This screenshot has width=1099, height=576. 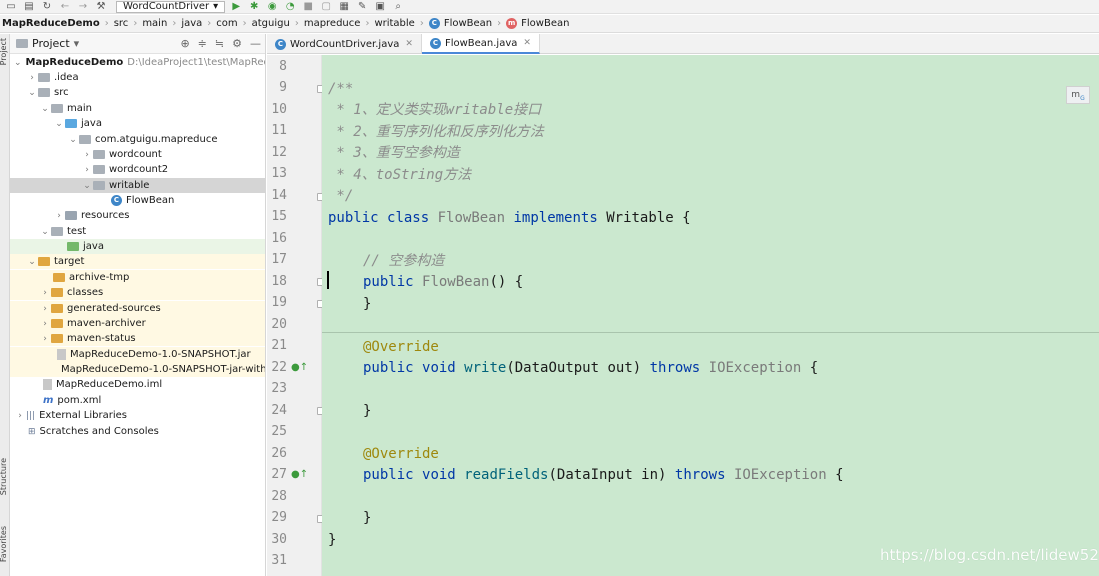 What do you see at coordinates (57, 323) in the screenshot?
I see `excluded-folder-icon` at bounding box center [57, 323].